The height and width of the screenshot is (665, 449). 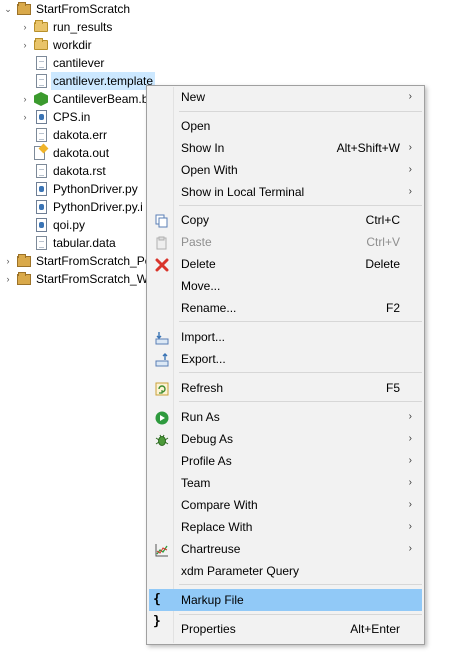 I want to click on tree-item-startfromscratch-po: › StartFromScratch_Po, so click(x=75, y=261).